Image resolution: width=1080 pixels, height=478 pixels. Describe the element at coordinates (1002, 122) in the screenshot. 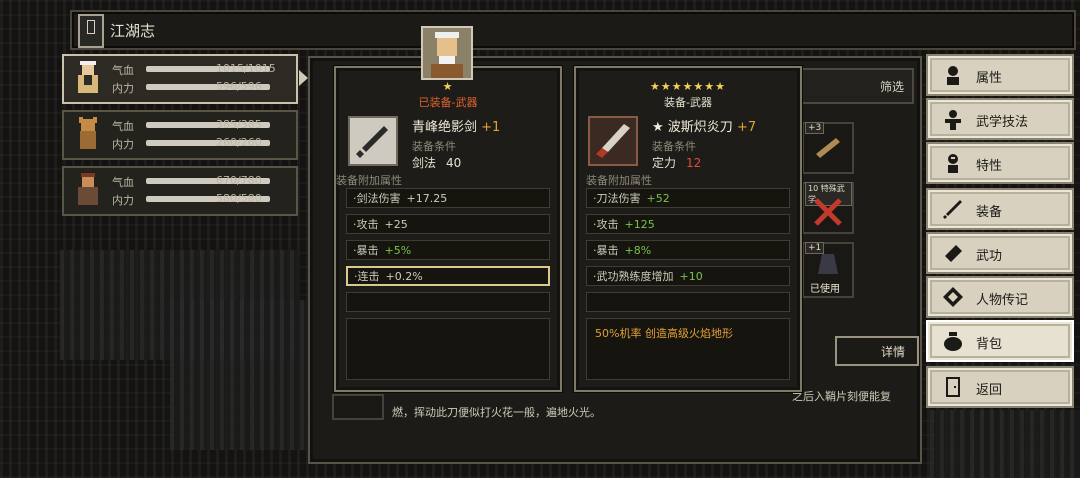

I see `menu-label: 武学技法` at that location.